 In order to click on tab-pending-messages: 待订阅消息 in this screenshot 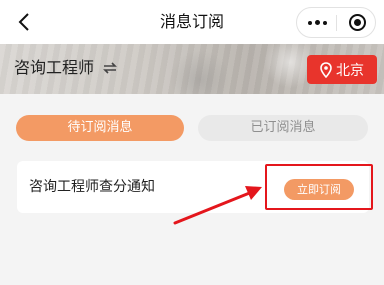, I will do `click(100, 128)`.